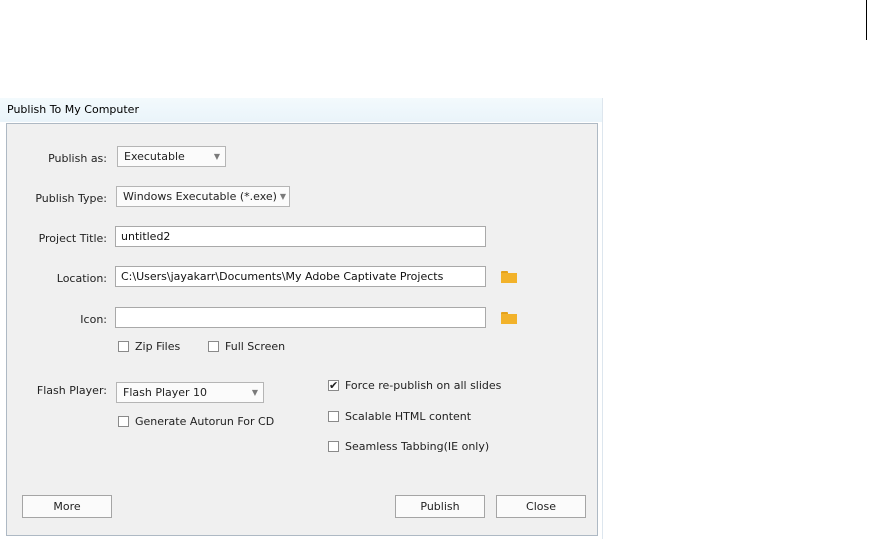  Describe the element at coordinates (81, 278) in the screenshot. I see `location-label: Location:` at that location.